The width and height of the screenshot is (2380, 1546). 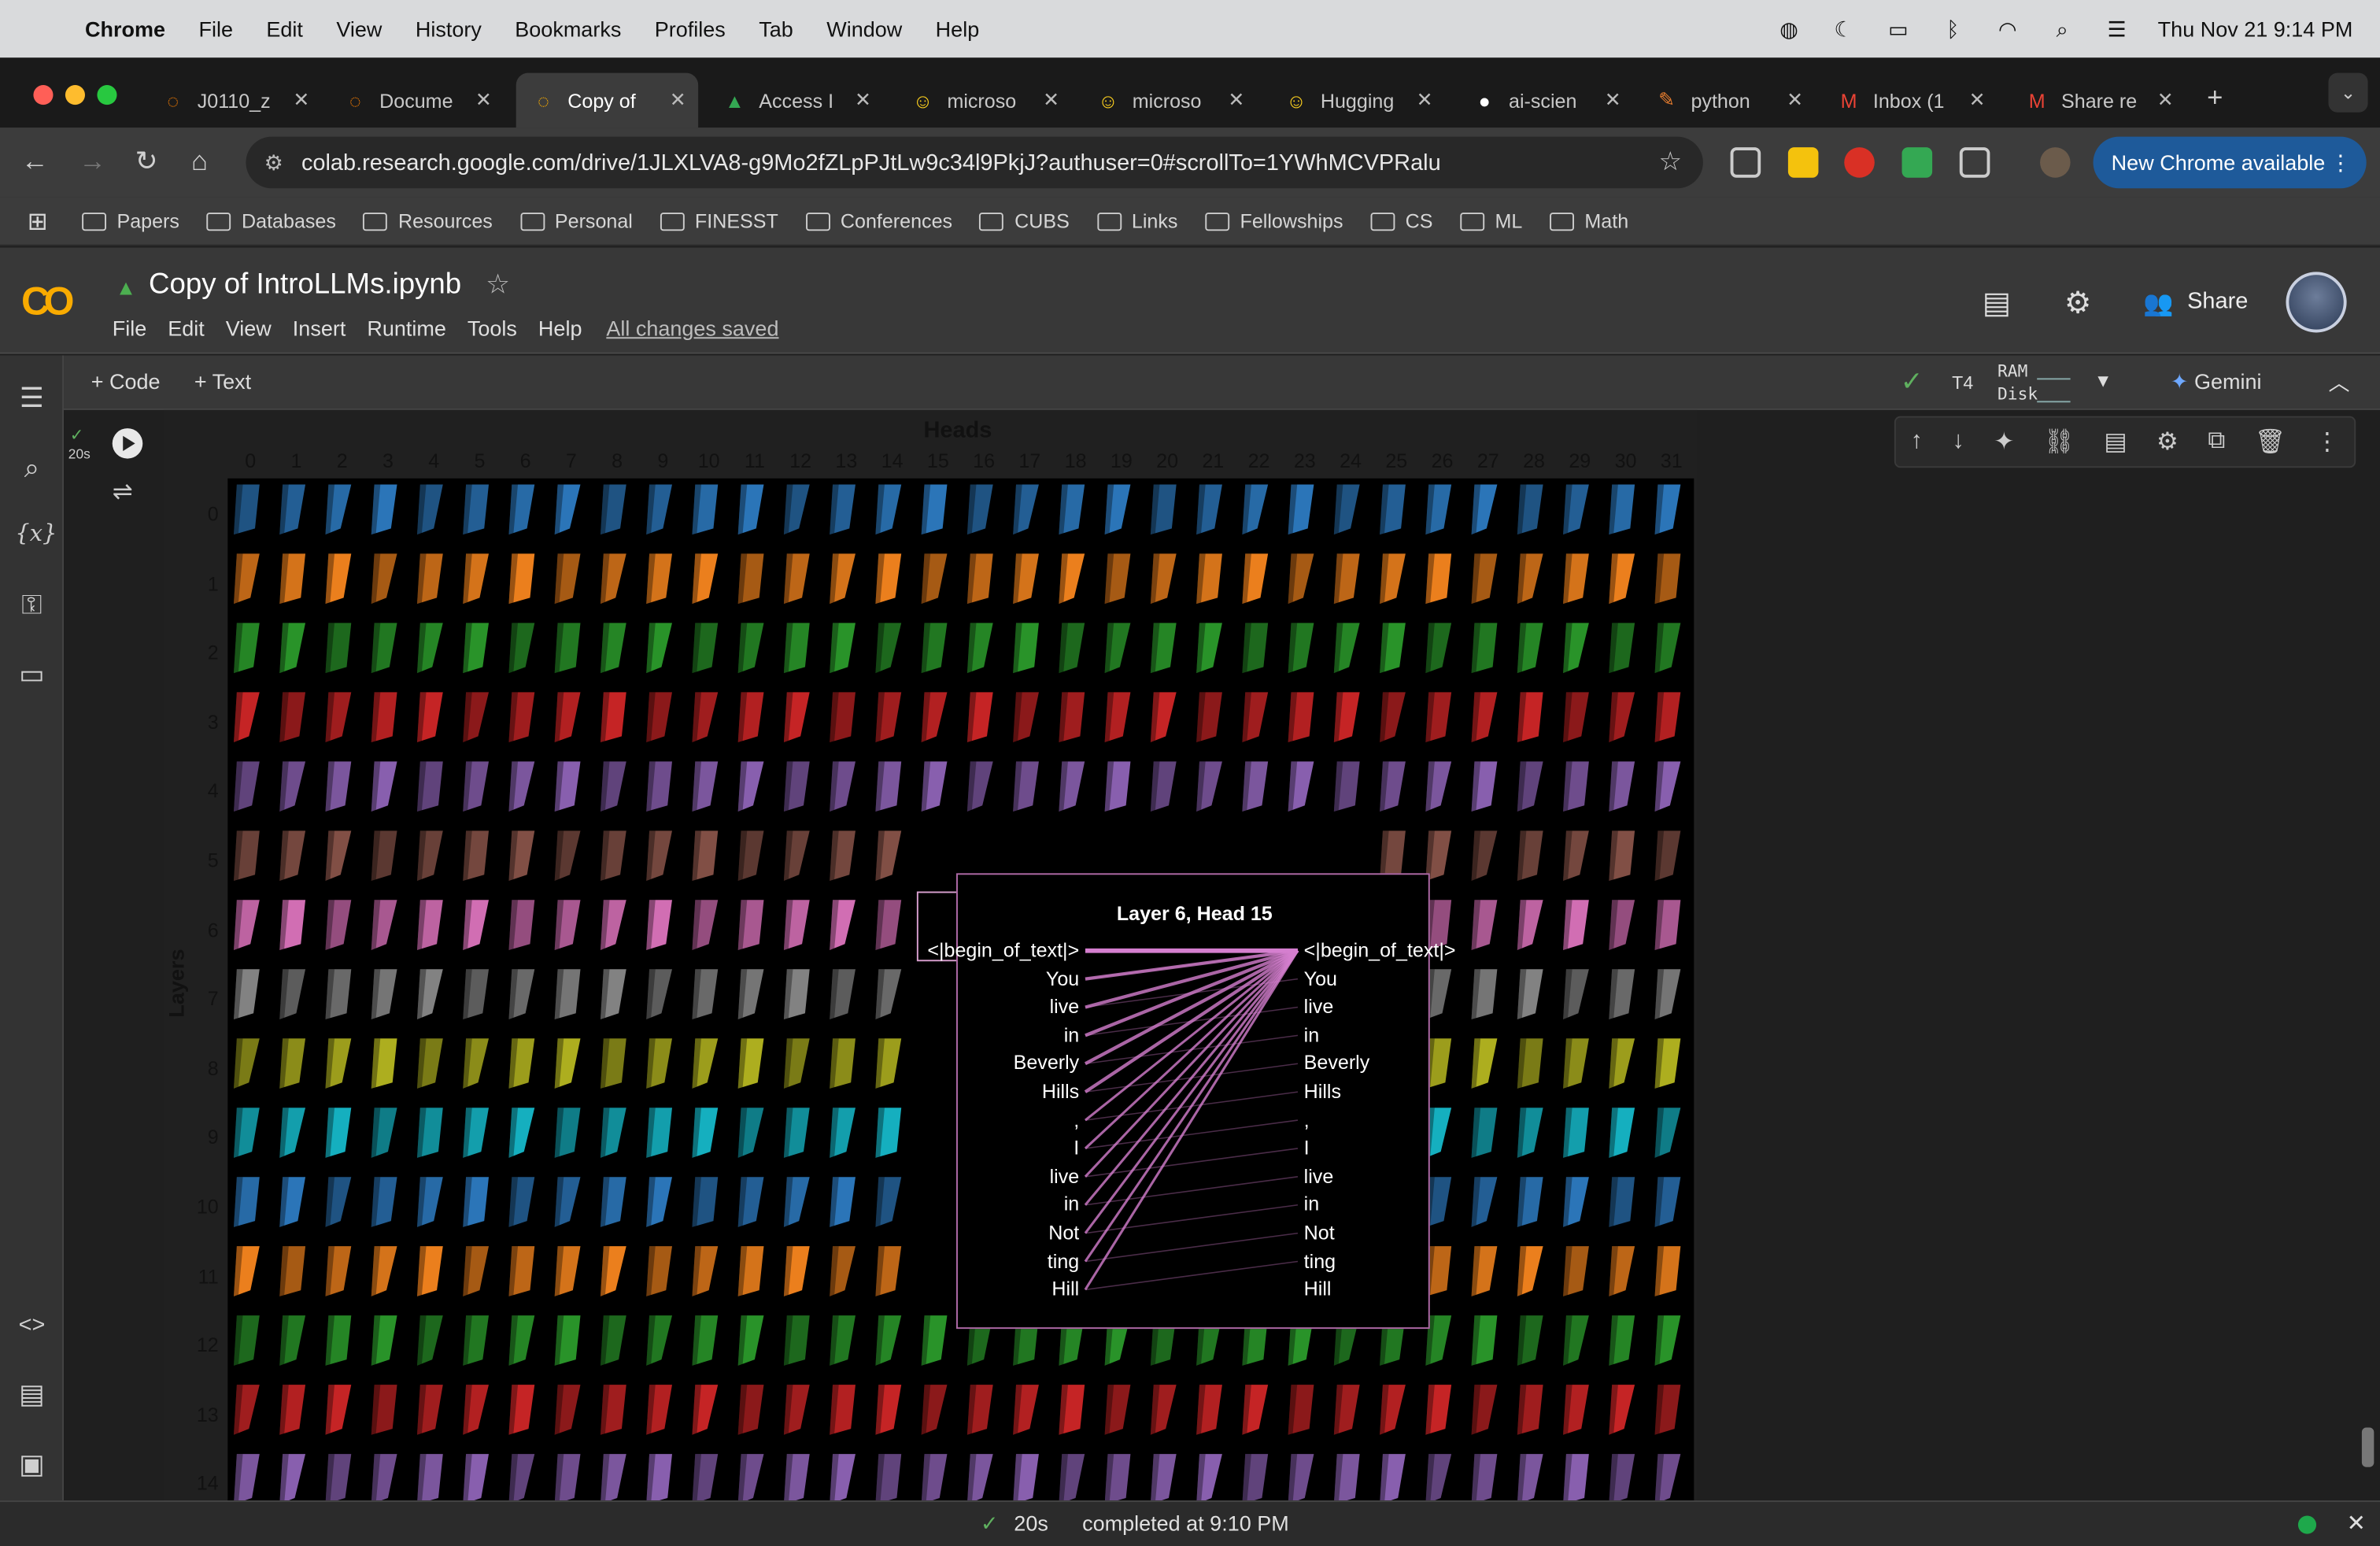 What do you see at coordinates (2367, 1447) in the screenshot?
I see `scrollbar-thumb` at bounding box center [2367, 1447].